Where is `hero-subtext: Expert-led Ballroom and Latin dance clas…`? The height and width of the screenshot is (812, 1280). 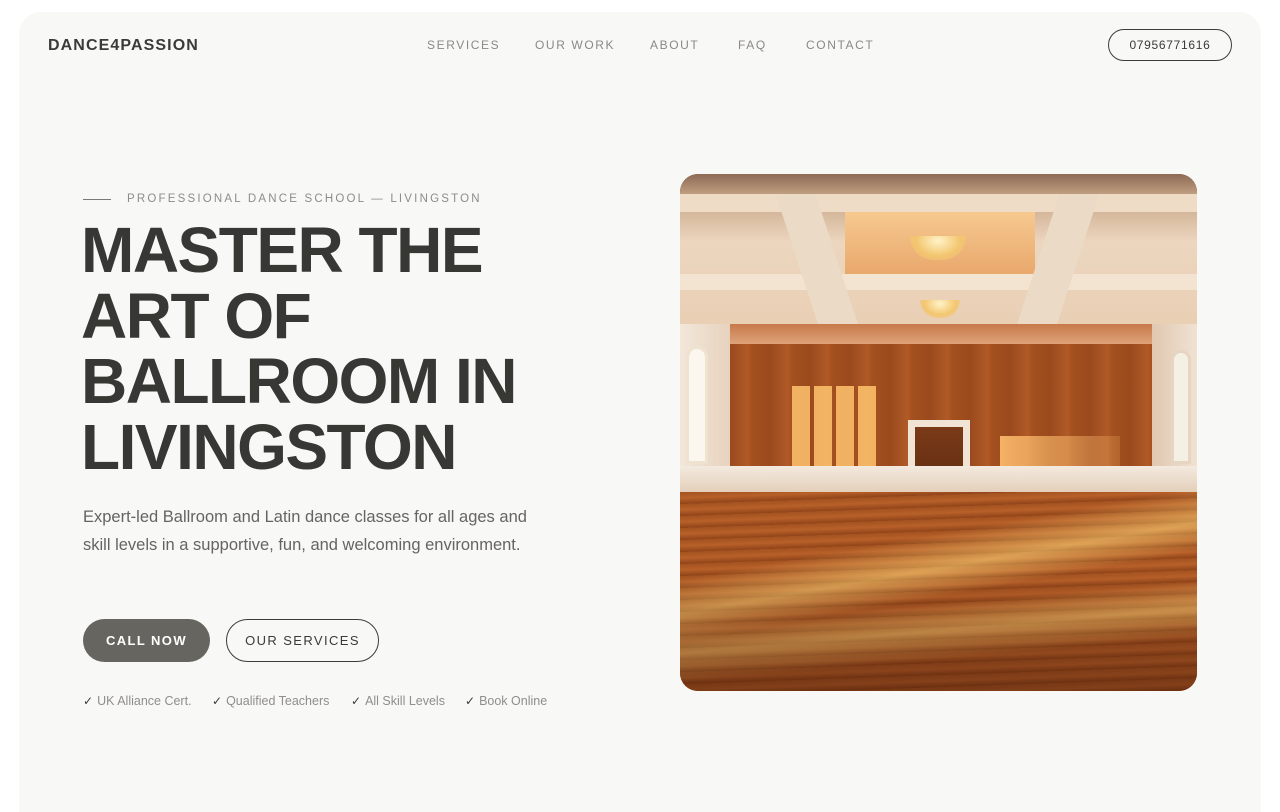
hero-subtext: Expert-led Ballroom and Latin dance clas… is located at coordinates (305, 531).